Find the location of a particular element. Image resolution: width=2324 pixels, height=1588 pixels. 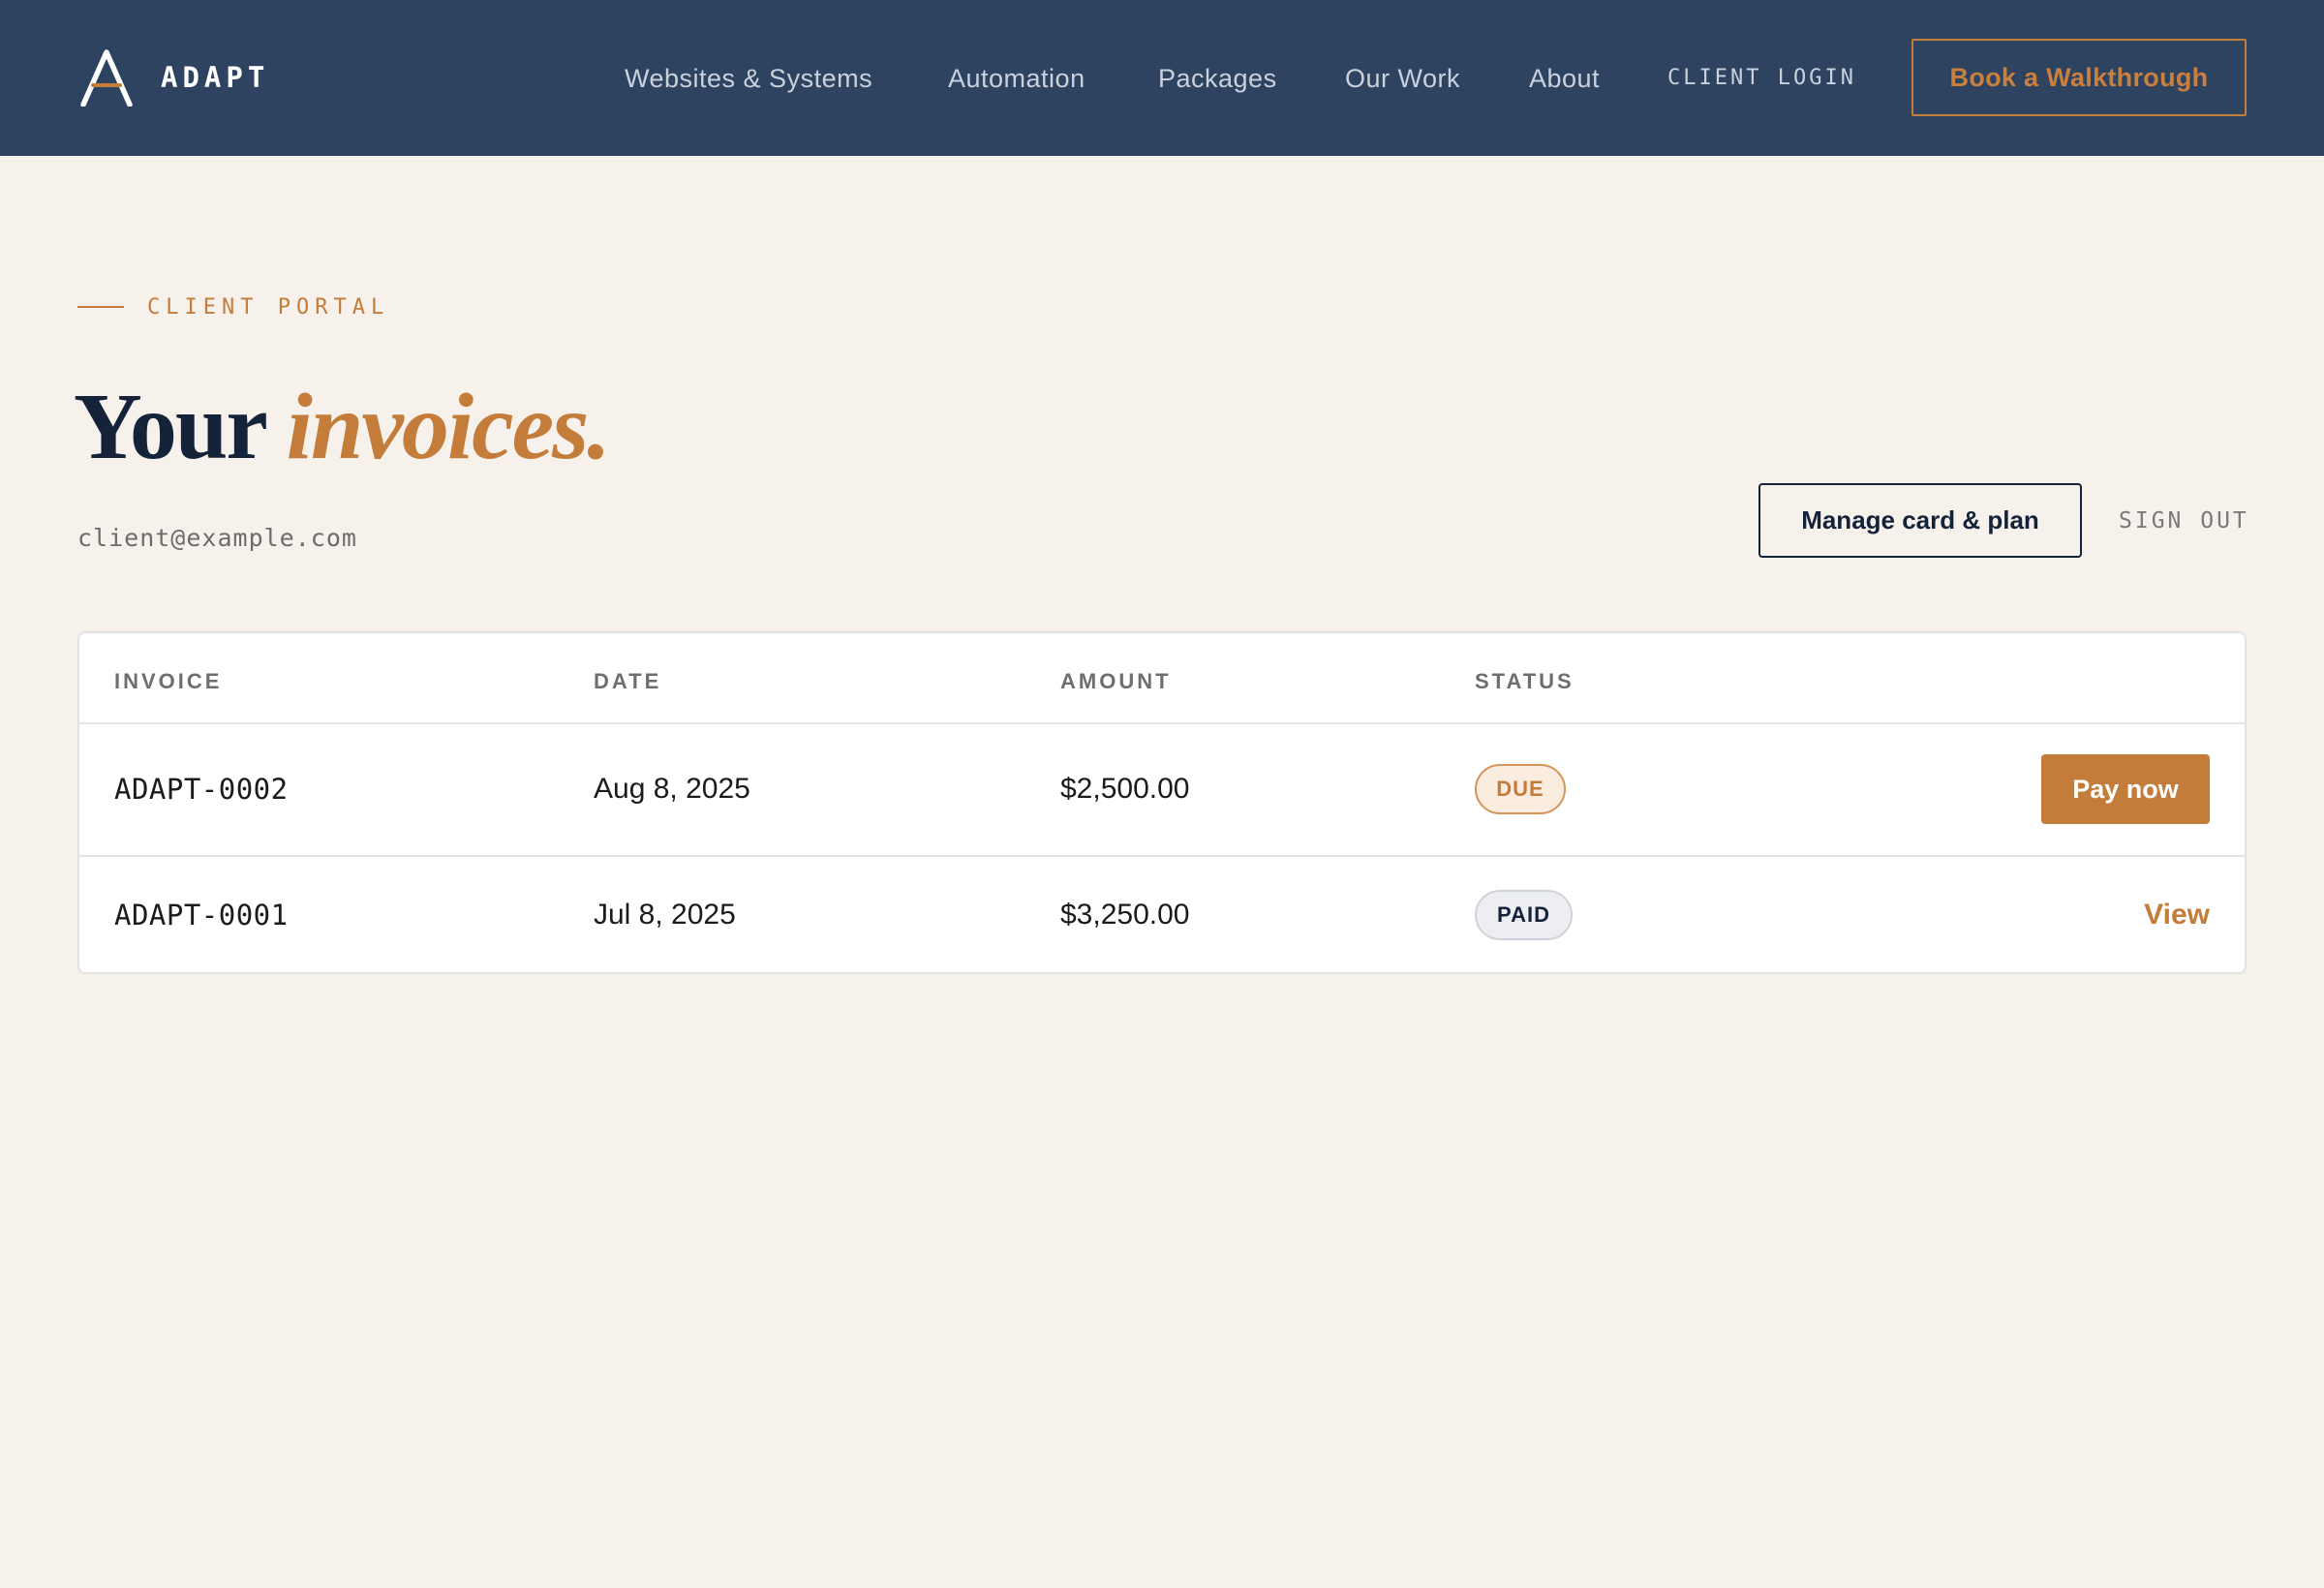

book-walkthrough-button: Book a Walkthrough is located at coordinates (2079, 77).